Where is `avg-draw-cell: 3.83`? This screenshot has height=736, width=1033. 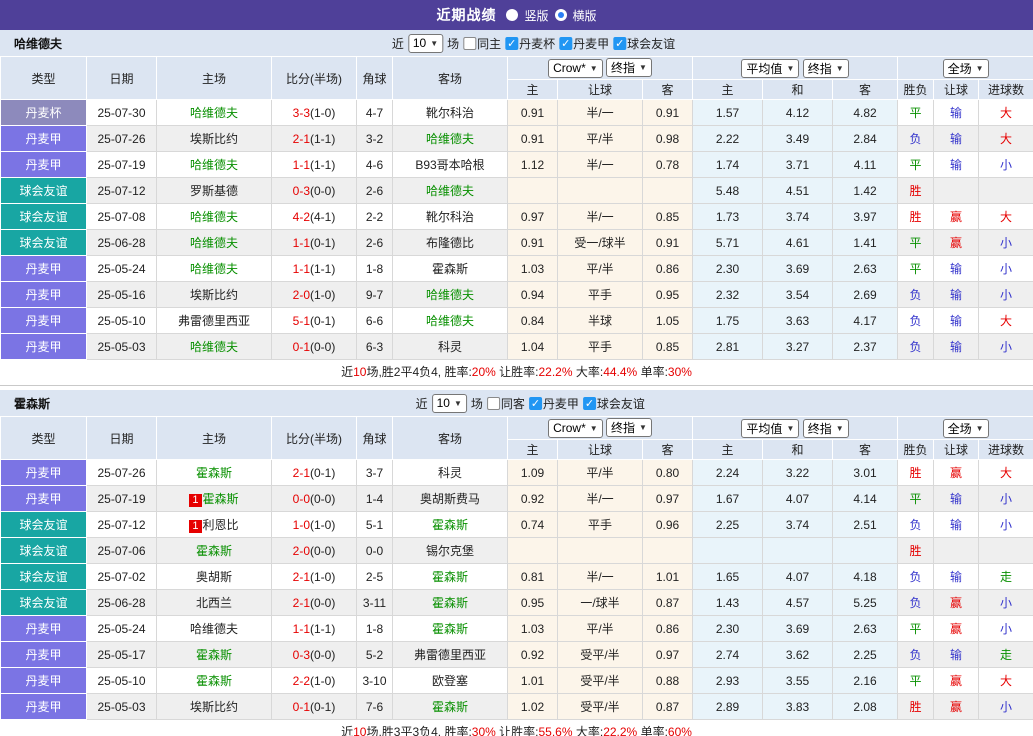
avg-draw-cell: 3.83 is located at coordinates (798, 706).